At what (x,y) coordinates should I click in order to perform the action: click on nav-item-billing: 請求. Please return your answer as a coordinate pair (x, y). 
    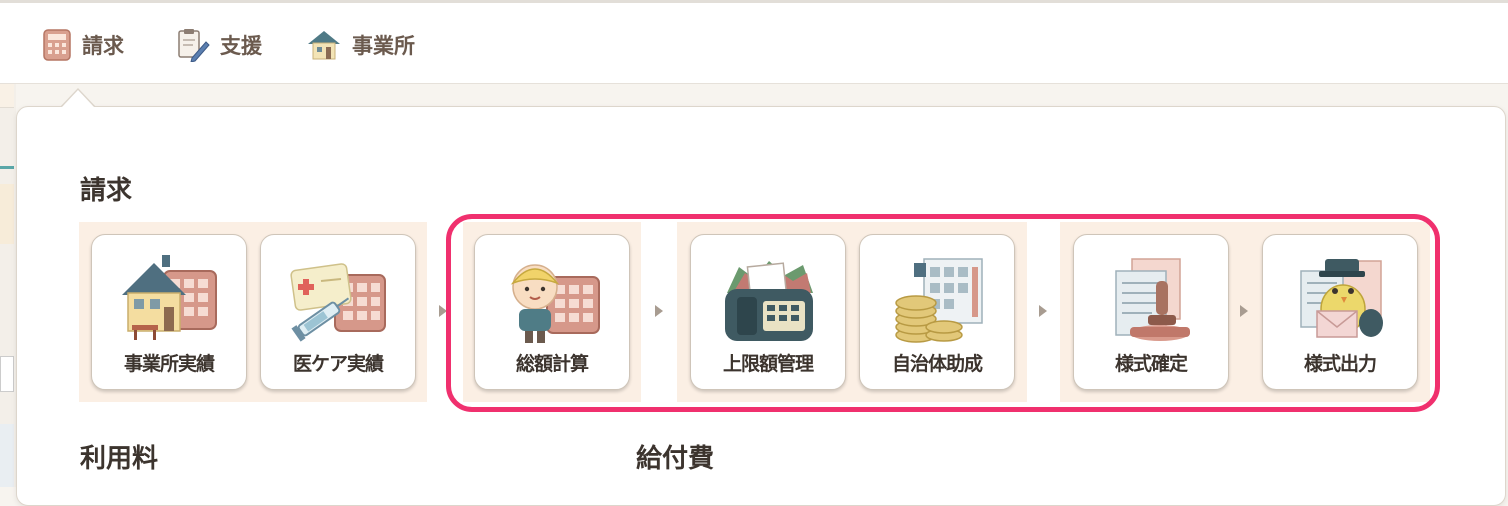
    Looking at the image, I should click on (83, 45).